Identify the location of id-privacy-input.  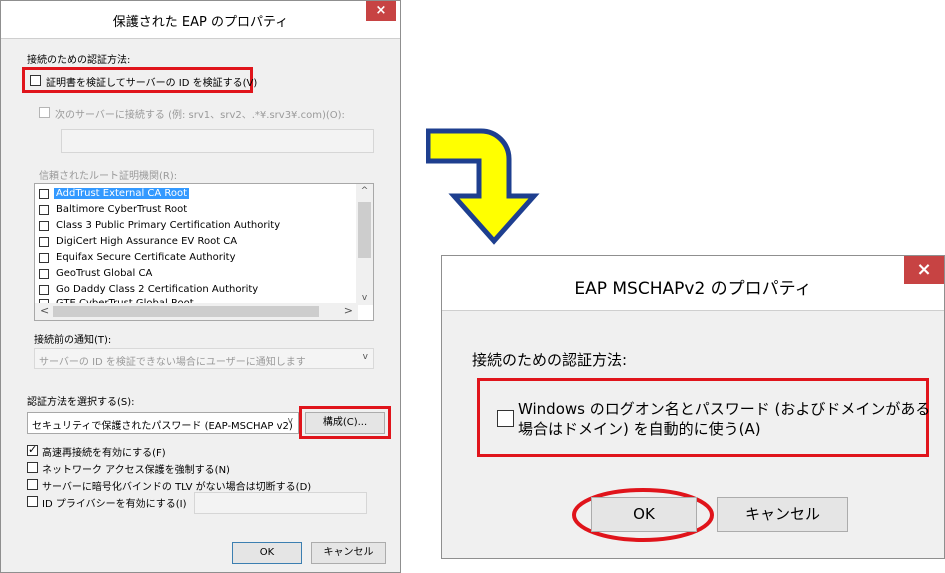
(280, 503).